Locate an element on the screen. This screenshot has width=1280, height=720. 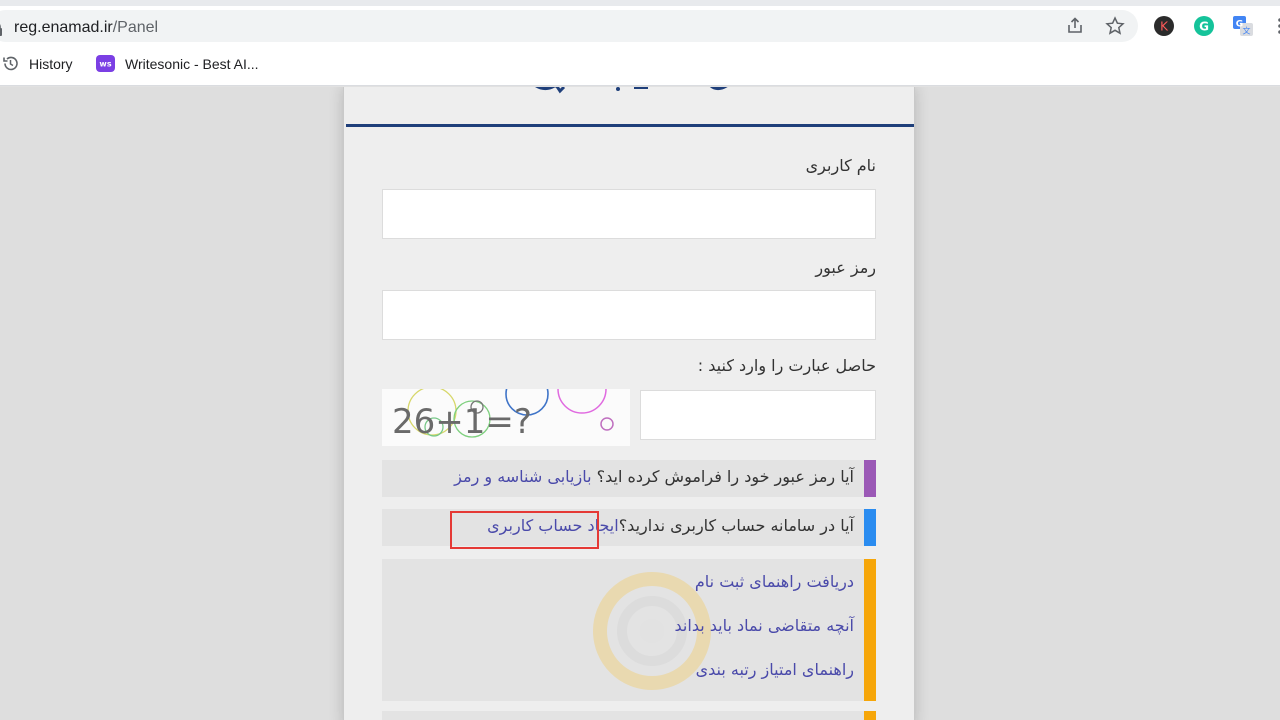
links-box-accent is located at coordinates (870, 630).